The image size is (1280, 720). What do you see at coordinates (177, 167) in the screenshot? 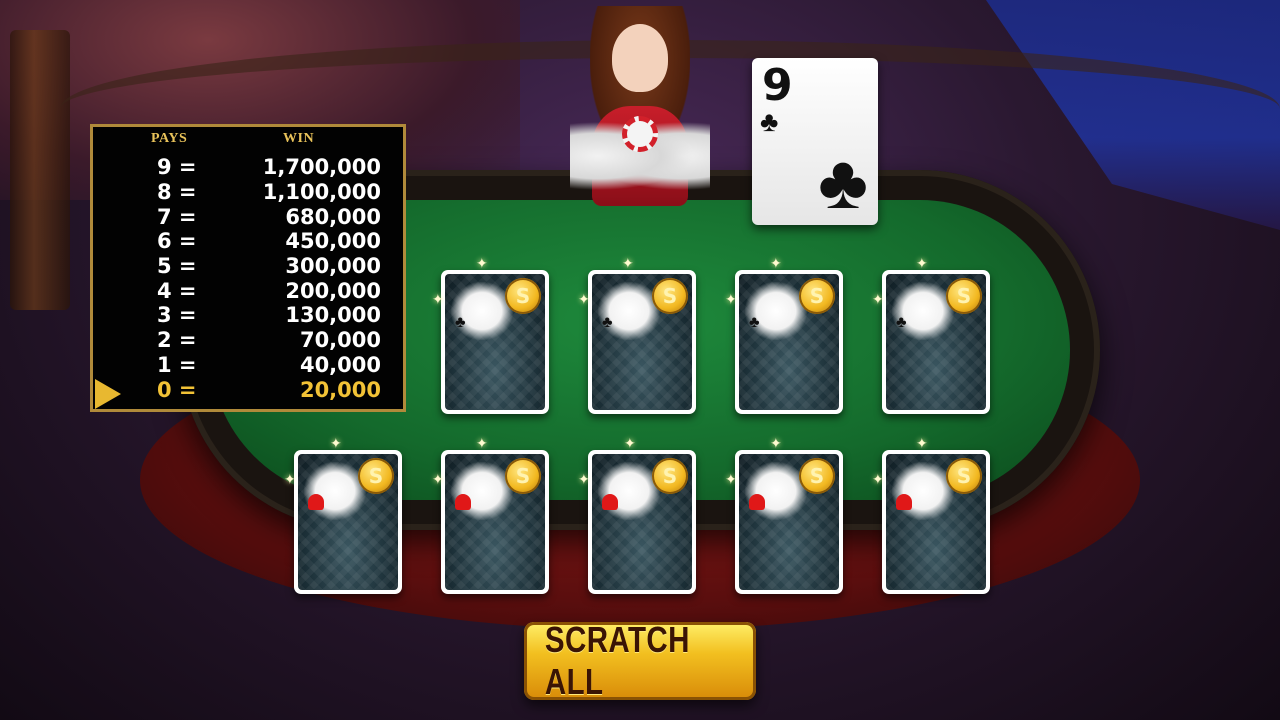
I see `match-count: 9 =` at bounding box center [177, 167].